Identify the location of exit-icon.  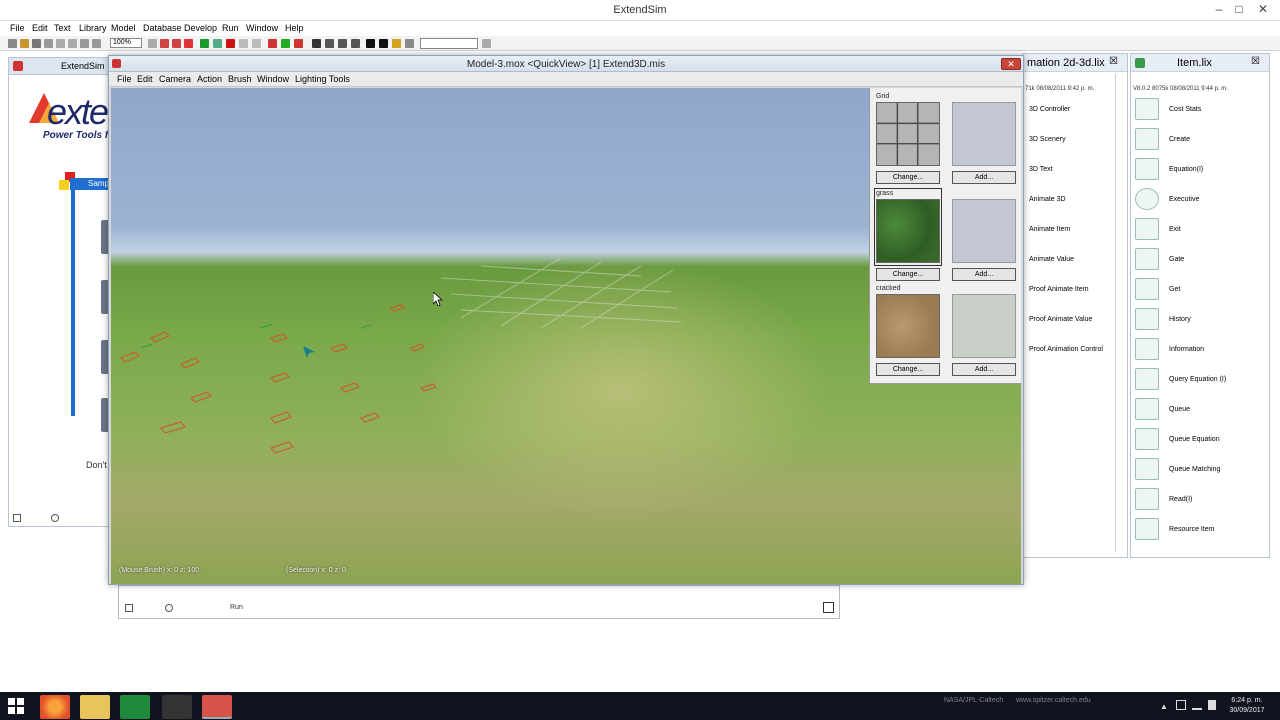
(1147, 229).